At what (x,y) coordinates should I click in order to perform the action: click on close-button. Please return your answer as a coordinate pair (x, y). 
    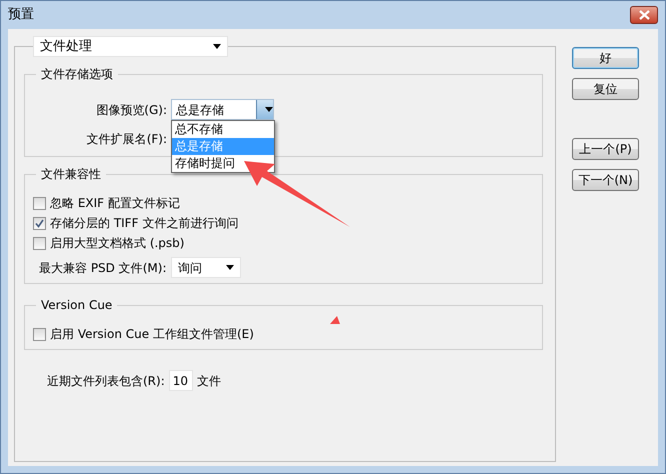
    Looking at the image, I should click on (644, 15).